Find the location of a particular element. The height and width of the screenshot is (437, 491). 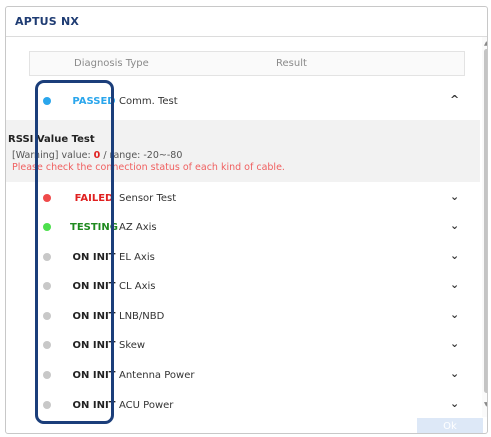

status-label: TESTING is located at coordinates (94, 227).